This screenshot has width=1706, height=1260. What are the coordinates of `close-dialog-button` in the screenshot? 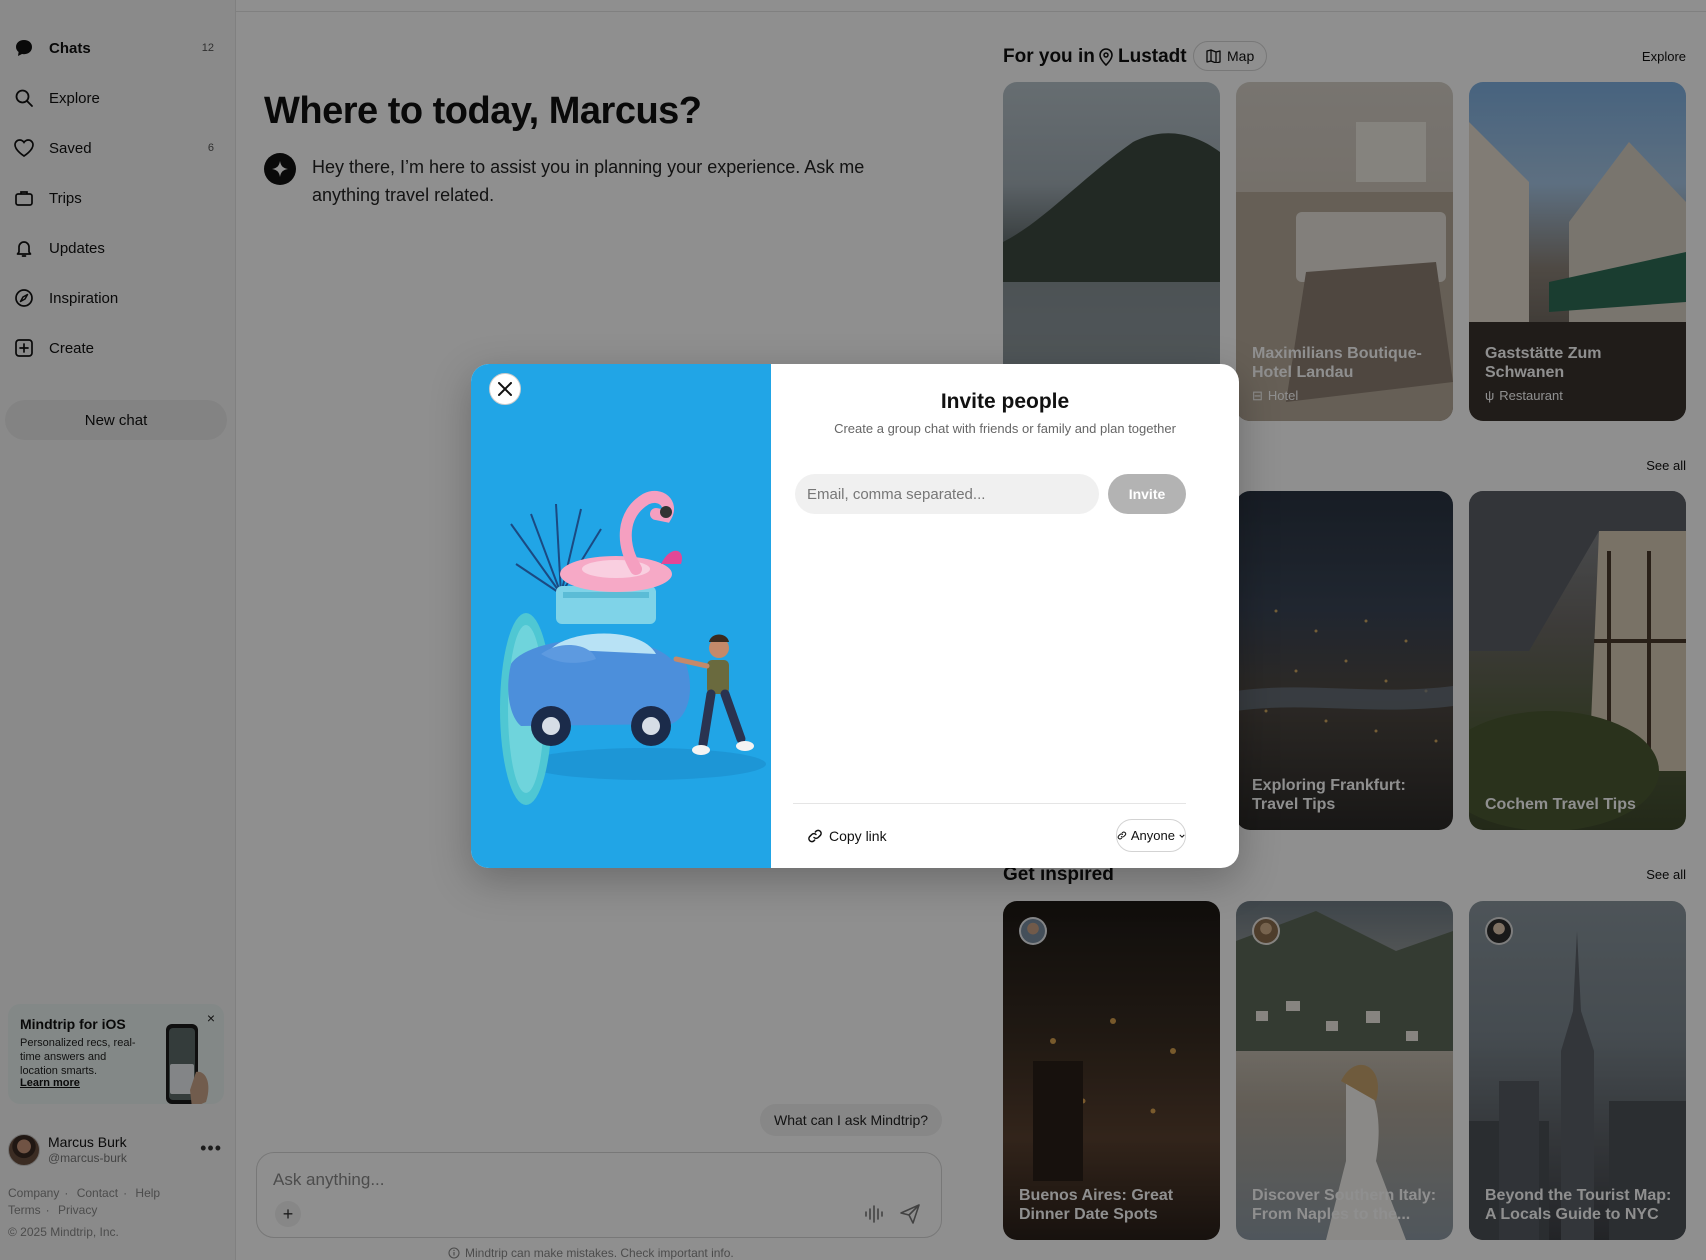 It's located at (505, 389).